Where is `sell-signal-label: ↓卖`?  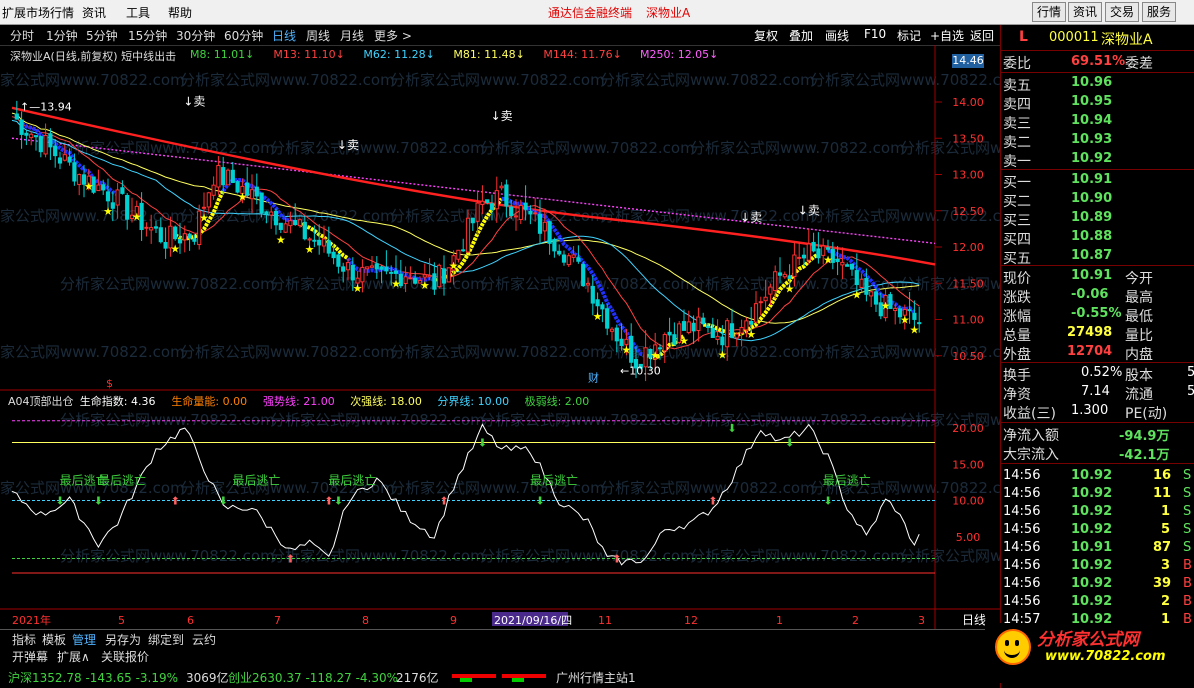 sell-signal-label: ↓卖 is located at coordinates (348, 145).